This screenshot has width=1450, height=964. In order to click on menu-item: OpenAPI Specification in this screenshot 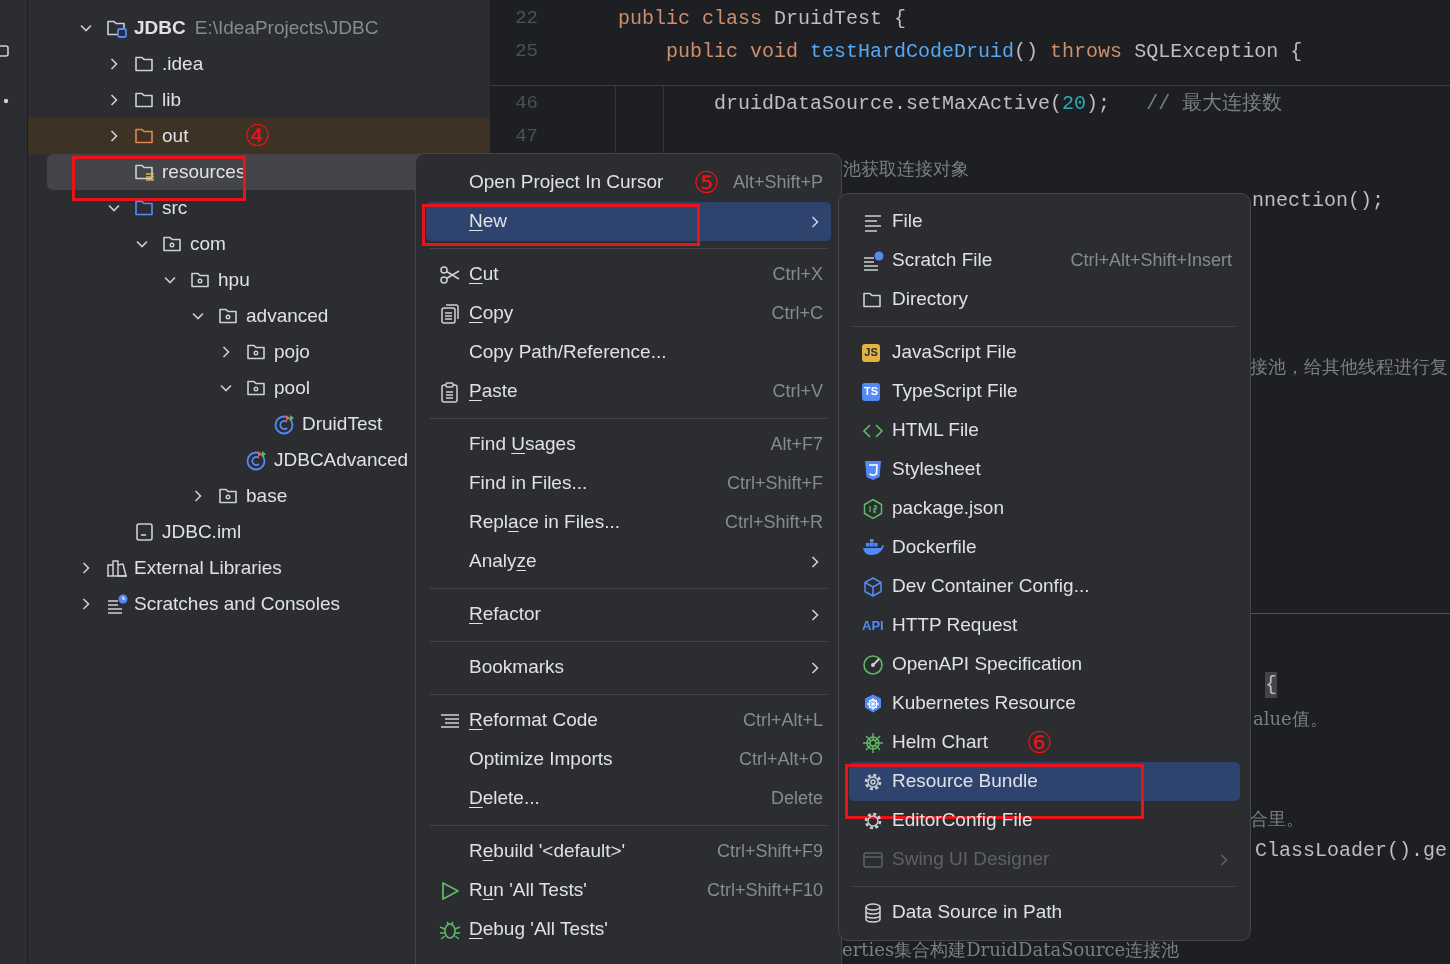, I will do `click(1044, 664)`.